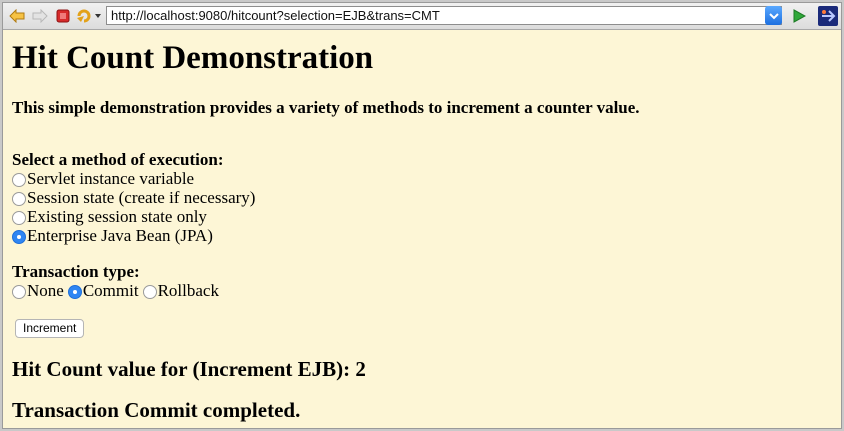 Image resolution: width=844 pixels, height=431 pixels. Describe the element at coordinates (118, 159) in the screenshot. I see `method-section-label: Select a method of execution:` at that location.